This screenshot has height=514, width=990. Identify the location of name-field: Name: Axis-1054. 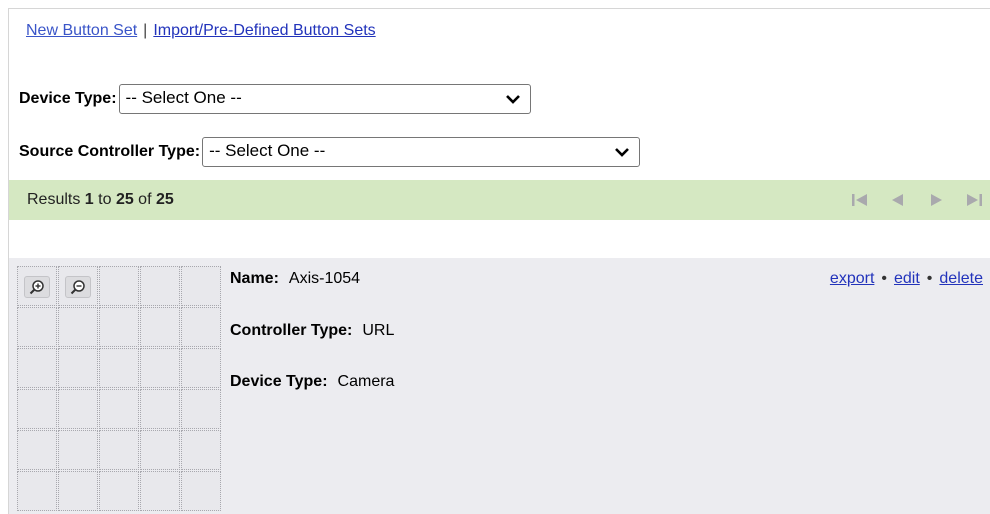
(295, 279).